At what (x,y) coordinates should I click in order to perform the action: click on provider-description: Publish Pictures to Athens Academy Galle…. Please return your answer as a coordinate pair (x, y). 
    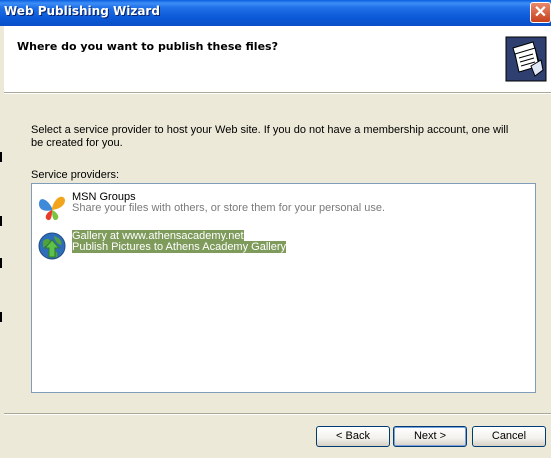
    Looking at the image, I should click on (179, 247).